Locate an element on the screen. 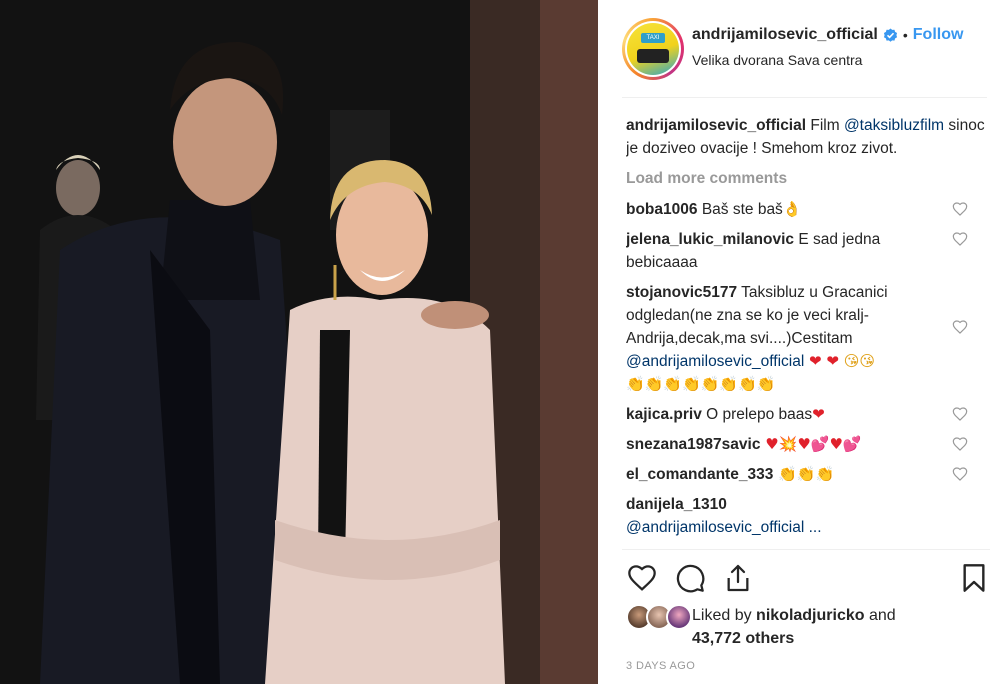  follow-button: Follow is located at coordinates (938, 35).